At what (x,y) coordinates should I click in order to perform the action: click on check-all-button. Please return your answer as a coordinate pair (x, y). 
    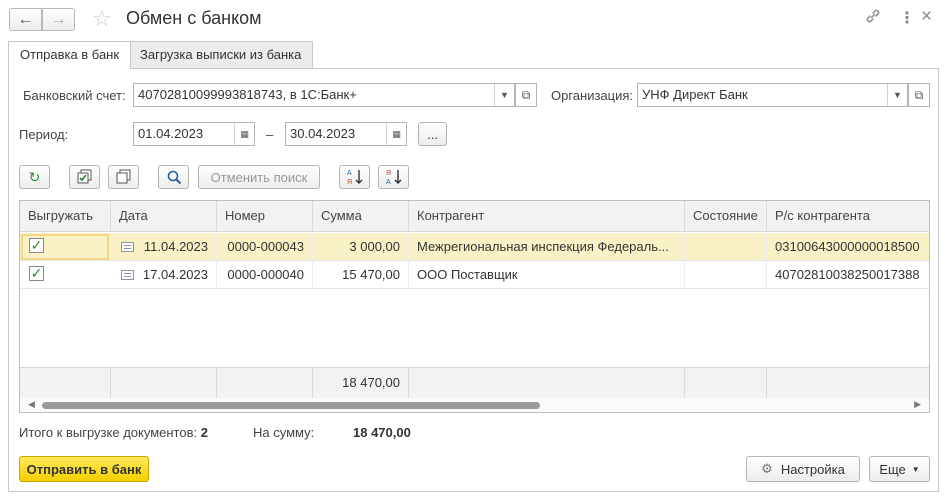
    Looking at the image, I should click on (84, 177).